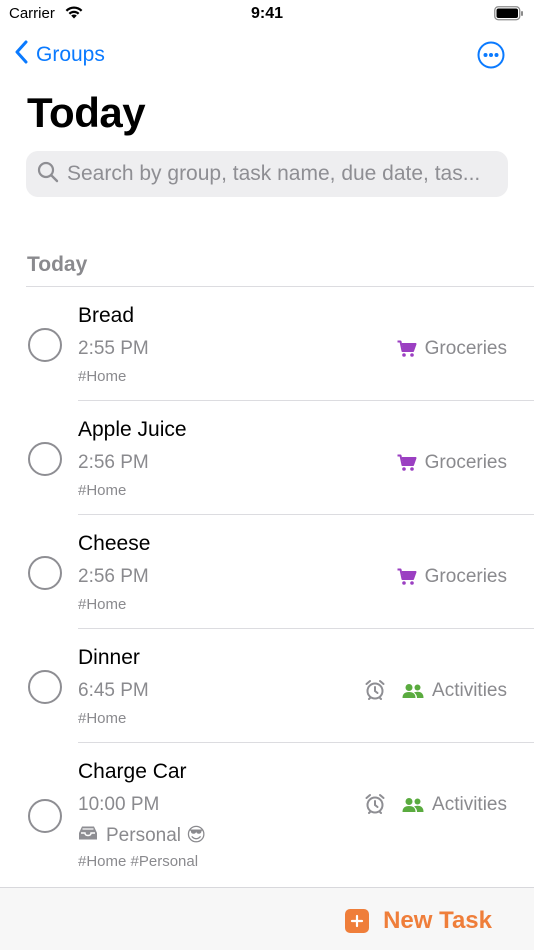 The image size is (534, 950). What do you see at coordinates (138, 861) in the screenshot?
I see `task-tags: #Home #Personal` at bounding box center [138, 861].